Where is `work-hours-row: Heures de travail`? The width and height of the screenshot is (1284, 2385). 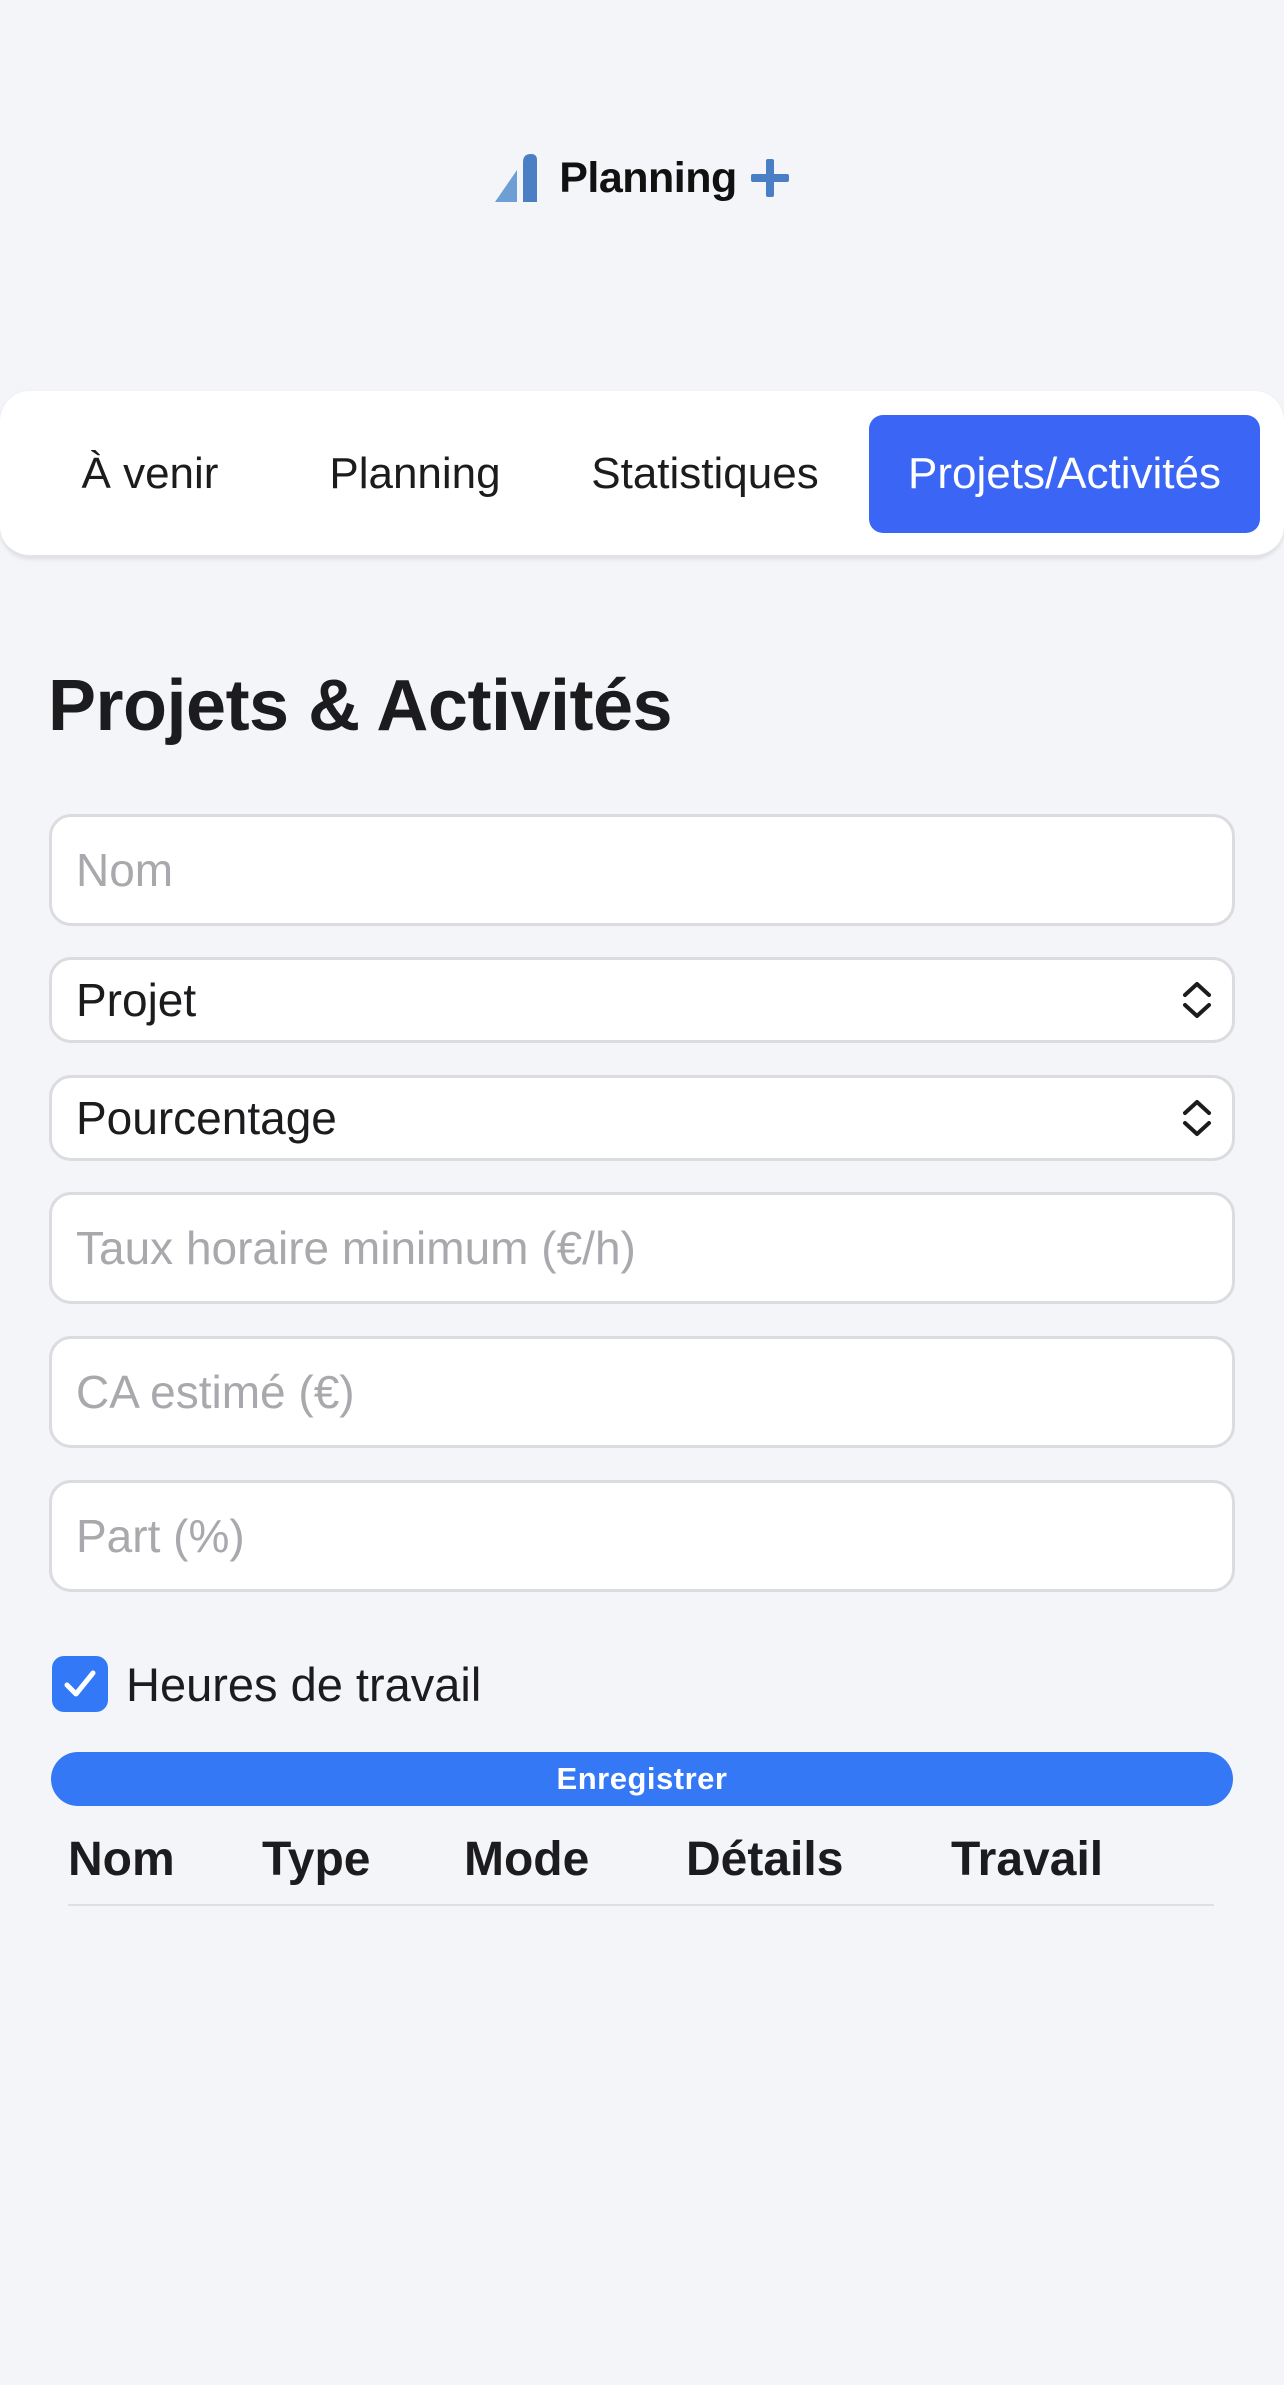 work-hours-row: Heures de travail is located at coordinates (266, 1684).